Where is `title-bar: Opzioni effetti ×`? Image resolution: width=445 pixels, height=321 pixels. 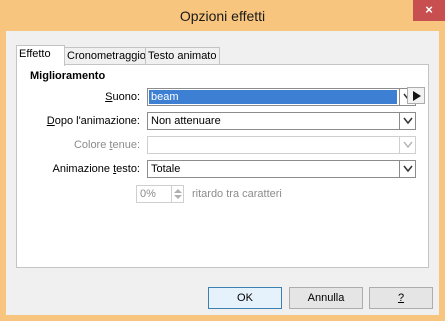 title-bar: Opzioni effetti × is located at coordinates (222, 15).